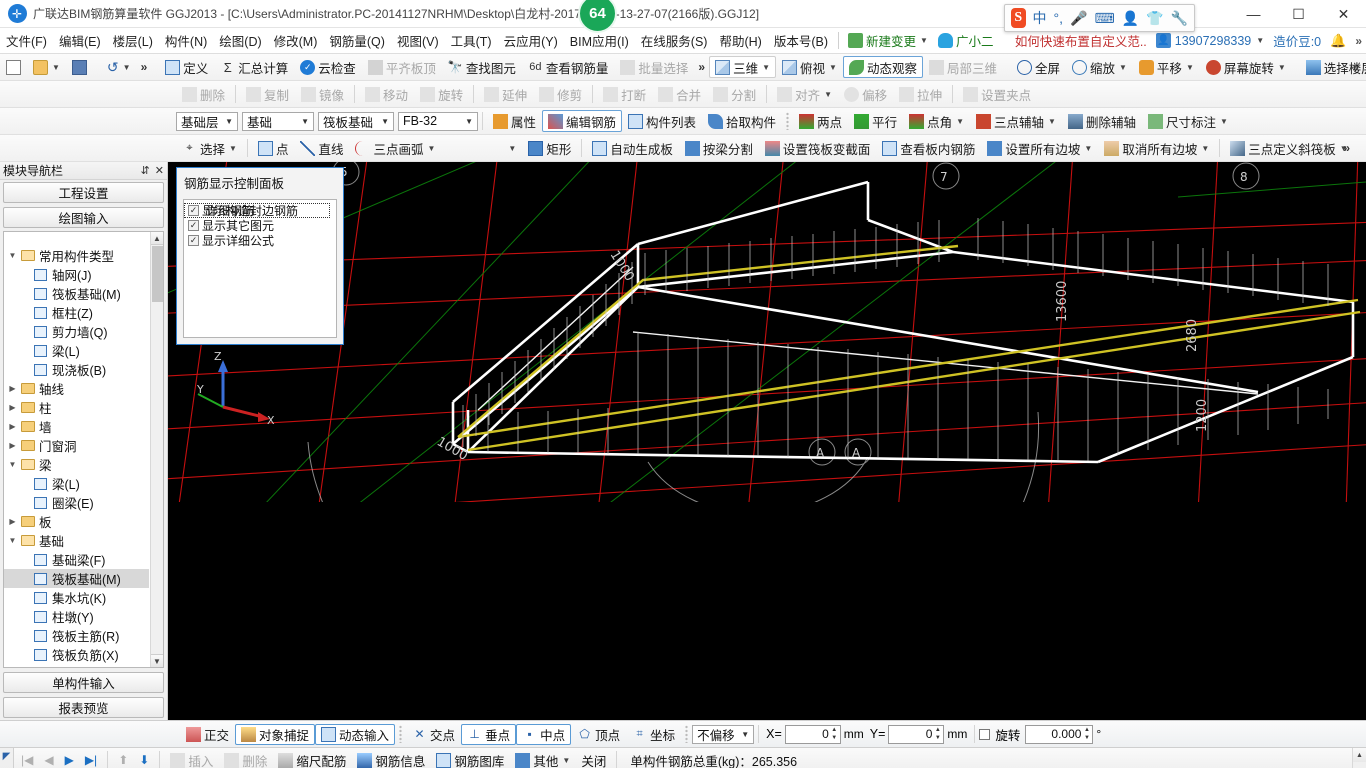 Image resolution: width=1366 pixels, height=768 pixels. I want to click on undo-button: ↺ ▼, so click(119, 67).